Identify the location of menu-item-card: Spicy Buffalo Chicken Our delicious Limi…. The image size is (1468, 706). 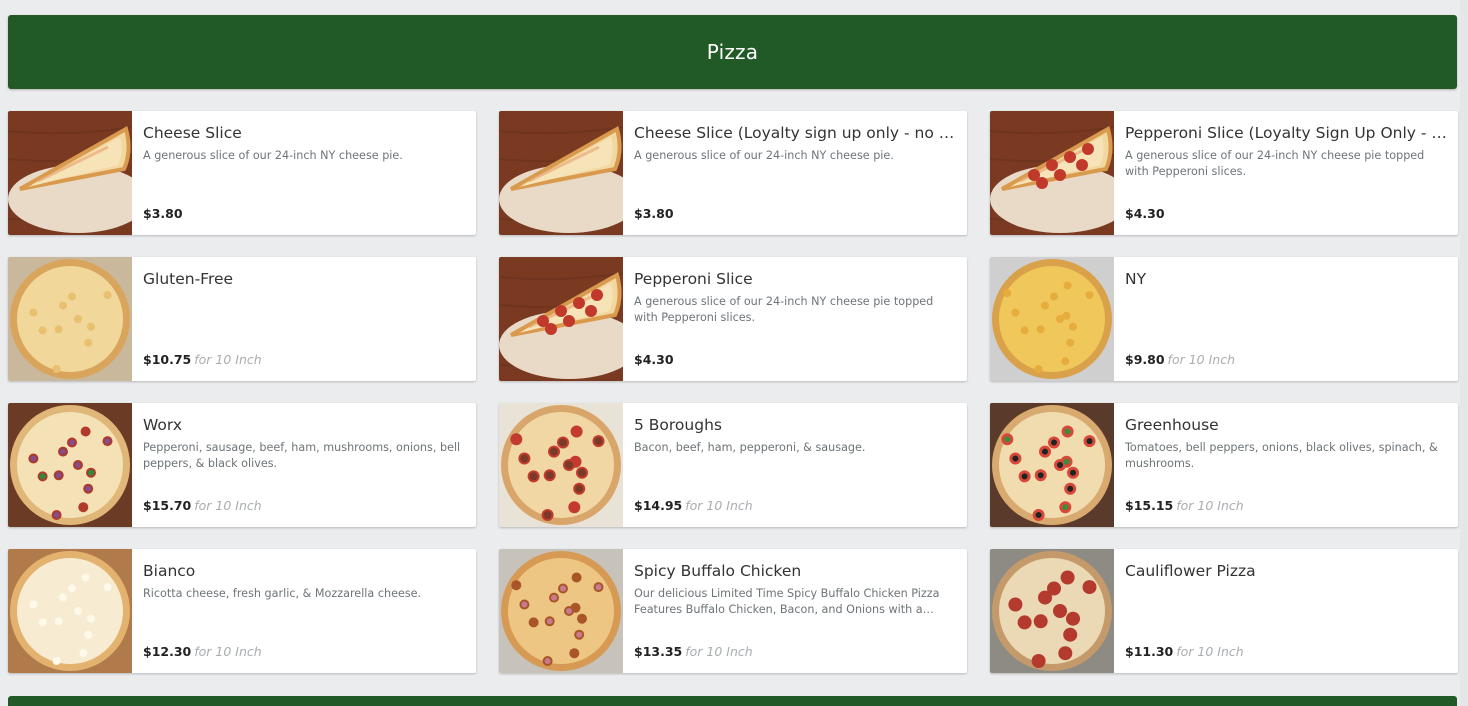
(733, 611).